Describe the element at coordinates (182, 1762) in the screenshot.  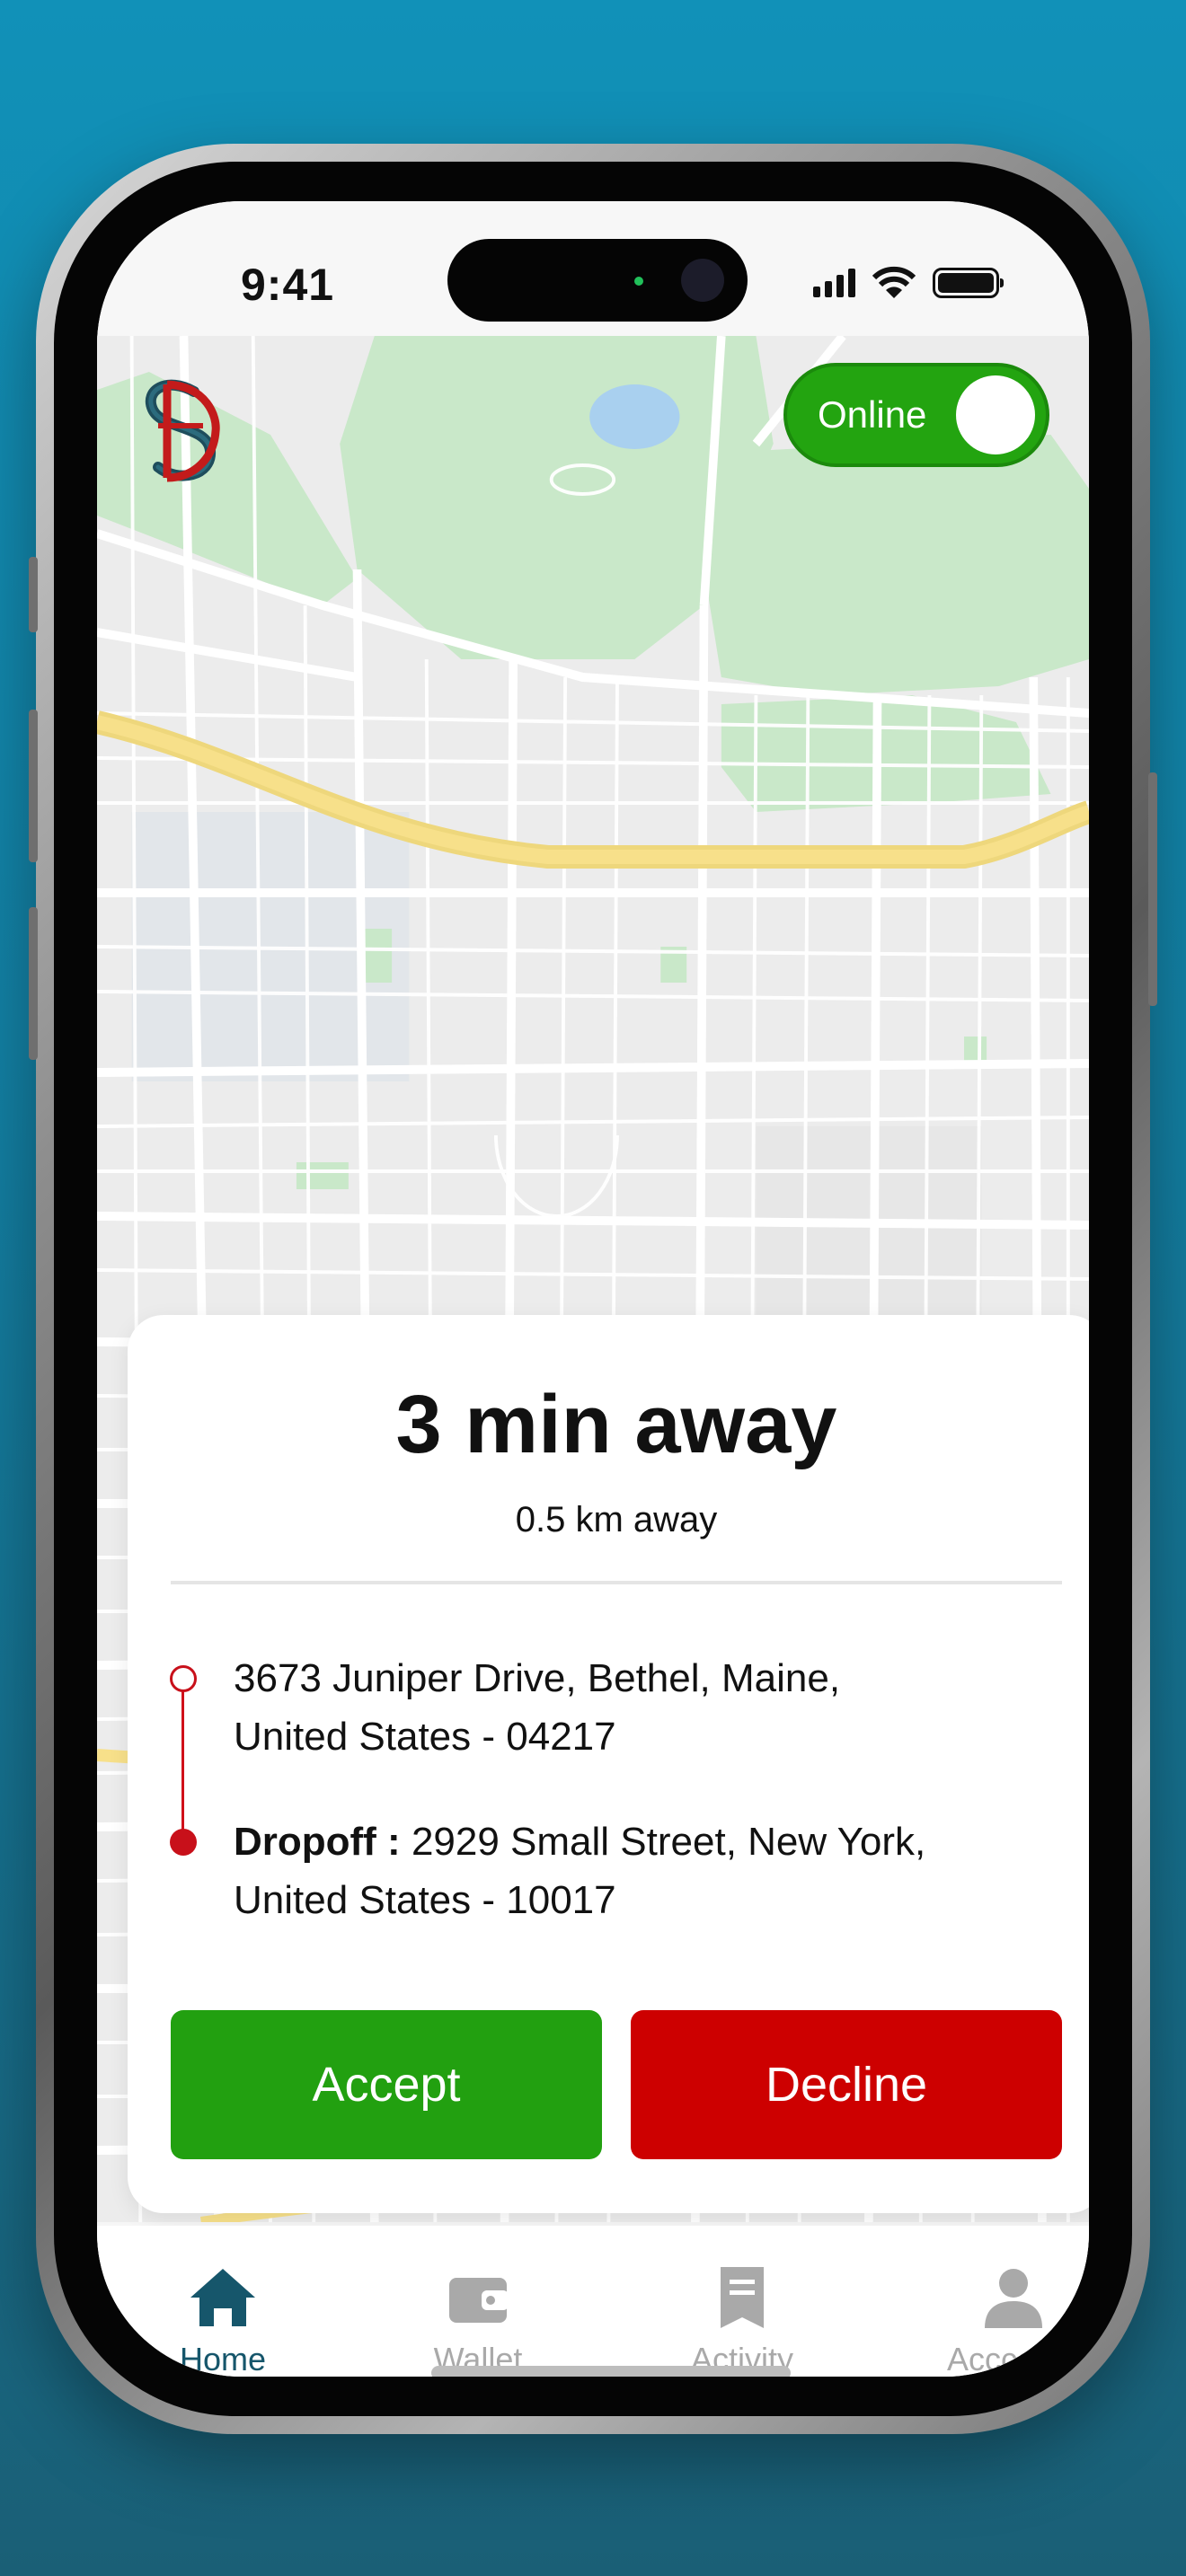
I see `route-connector-line` at that location.